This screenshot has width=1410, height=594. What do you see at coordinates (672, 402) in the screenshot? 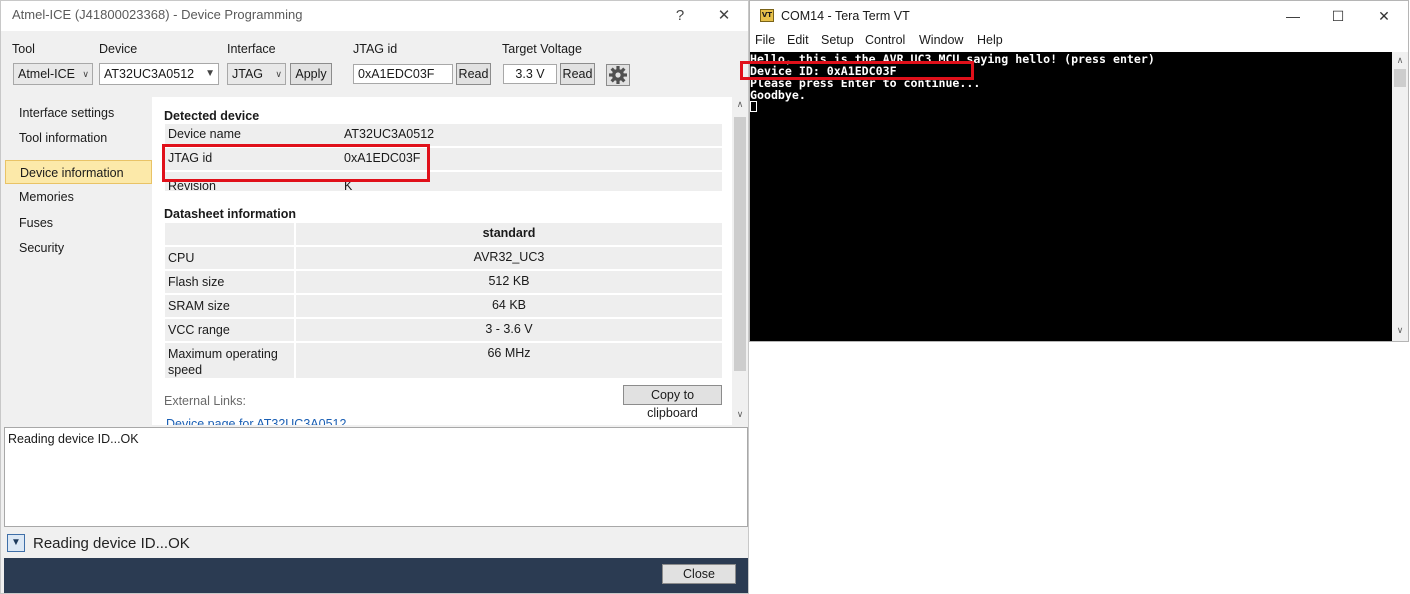
I see `copy-to-clipboard-button: Copy to clipboard` at bounding box center [672, 402].